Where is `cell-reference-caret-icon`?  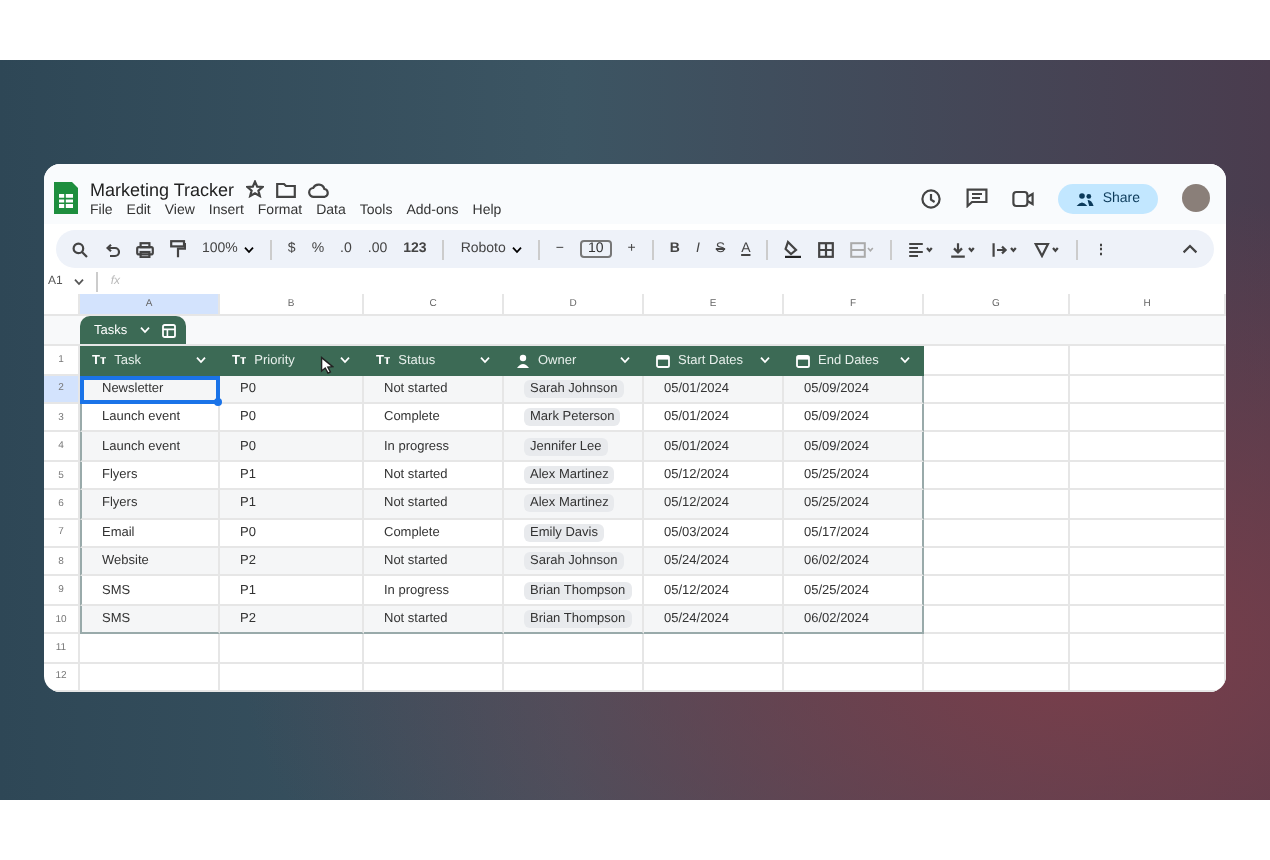
cell-reference-caret-icon is located at coordinates (79, 281).